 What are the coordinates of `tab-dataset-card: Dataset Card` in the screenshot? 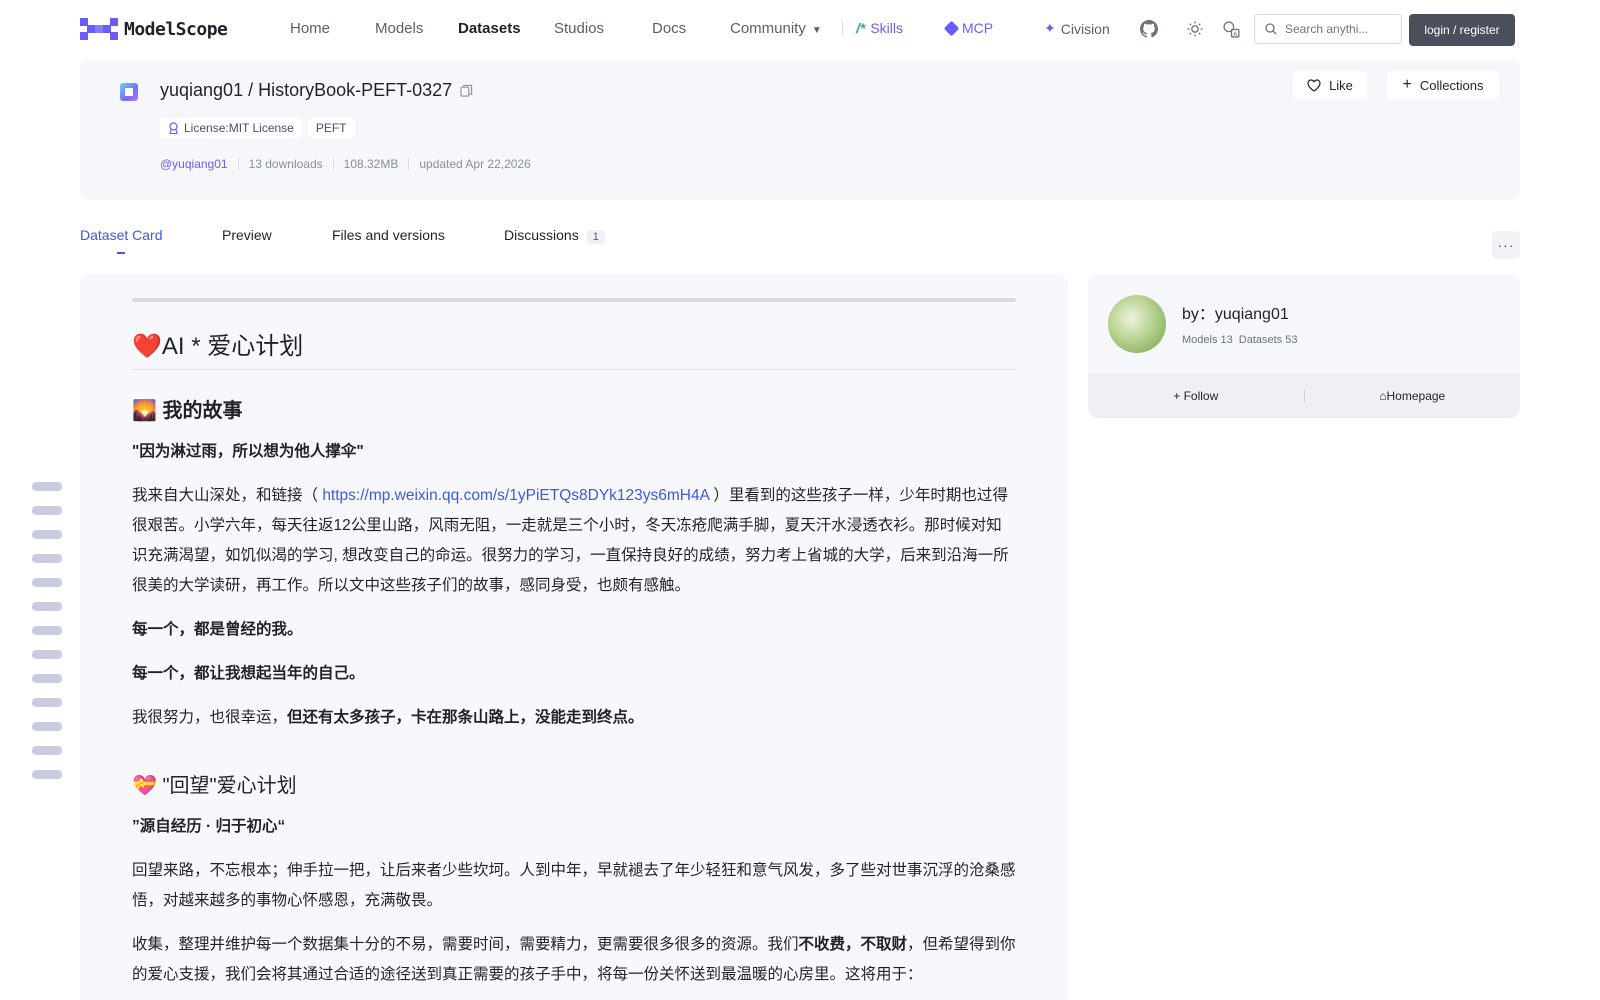 It's located at (121, 235).